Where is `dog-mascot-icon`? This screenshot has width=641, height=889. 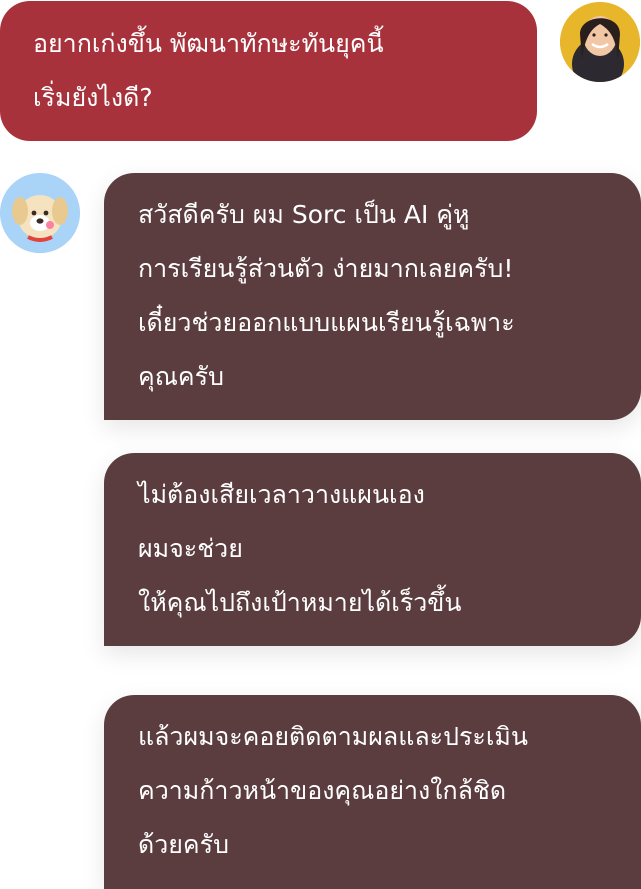 dog-mascot-icon is located at coordinates (40, 213).